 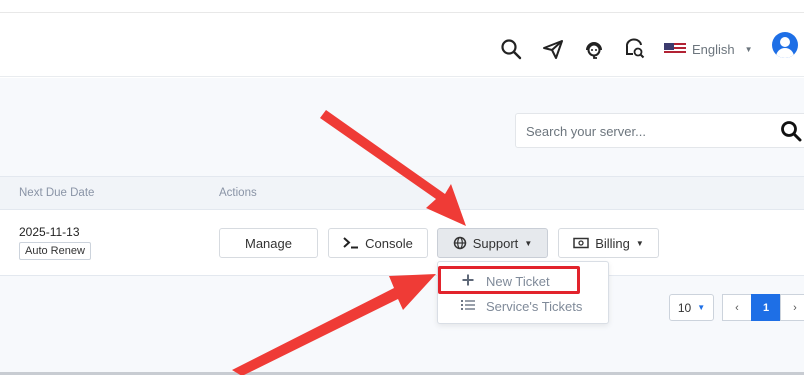 What do you see at coordinates (553, 49) in the screenshot?
I see `send-icon` at bounding box center [553, 49].